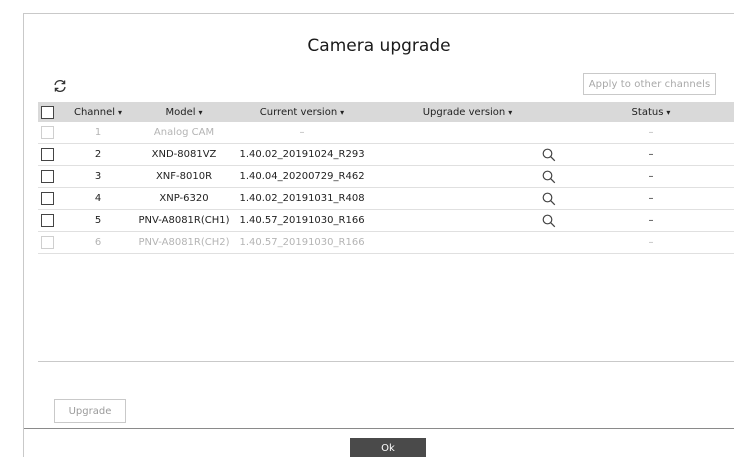 The height and width of the screenshot is (457, 734). What do you see at coordinates (184, 132) in the screenshot?
I see `model-cell: Analog CAM` at bounding box center [184, 132].